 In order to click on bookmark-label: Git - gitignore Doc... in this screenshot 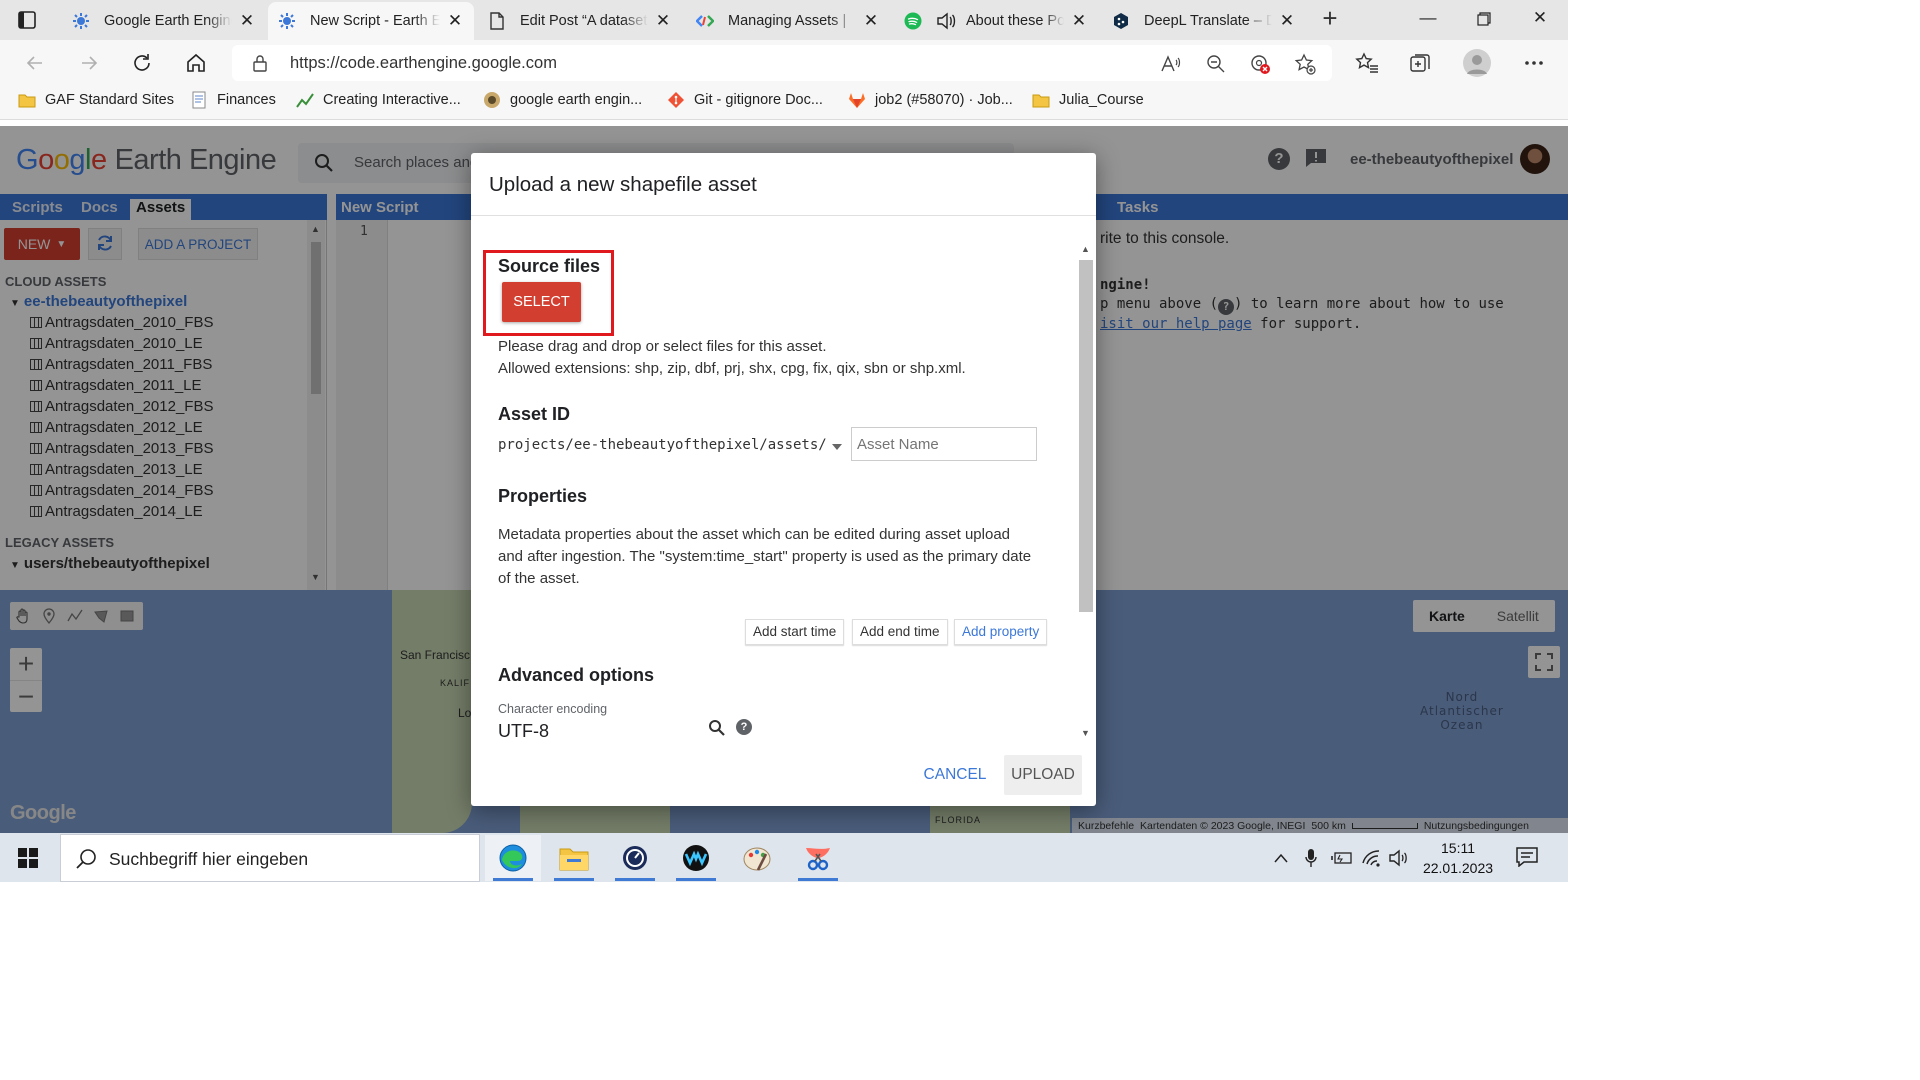, I will do `click(758, 100)`.